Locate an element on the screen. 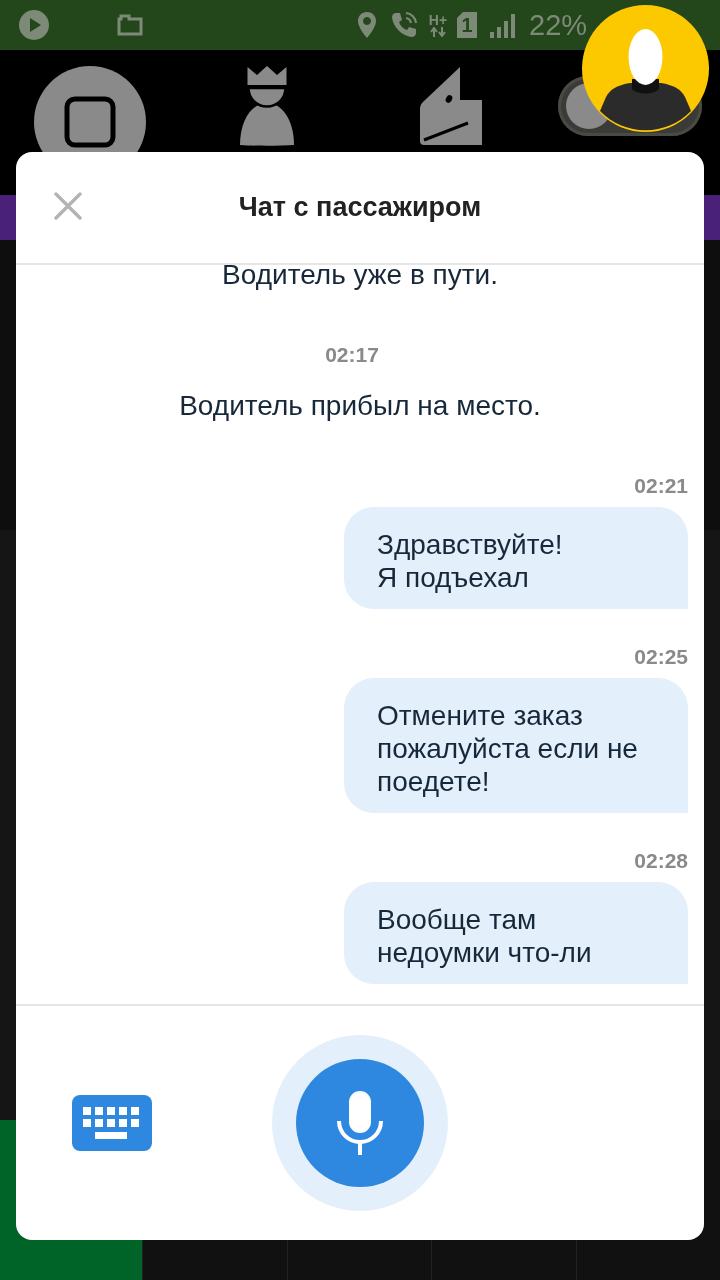 The width and height of the screenshot is (720, 1280). message-time: 02:28 is located at coordinates (661, 861).